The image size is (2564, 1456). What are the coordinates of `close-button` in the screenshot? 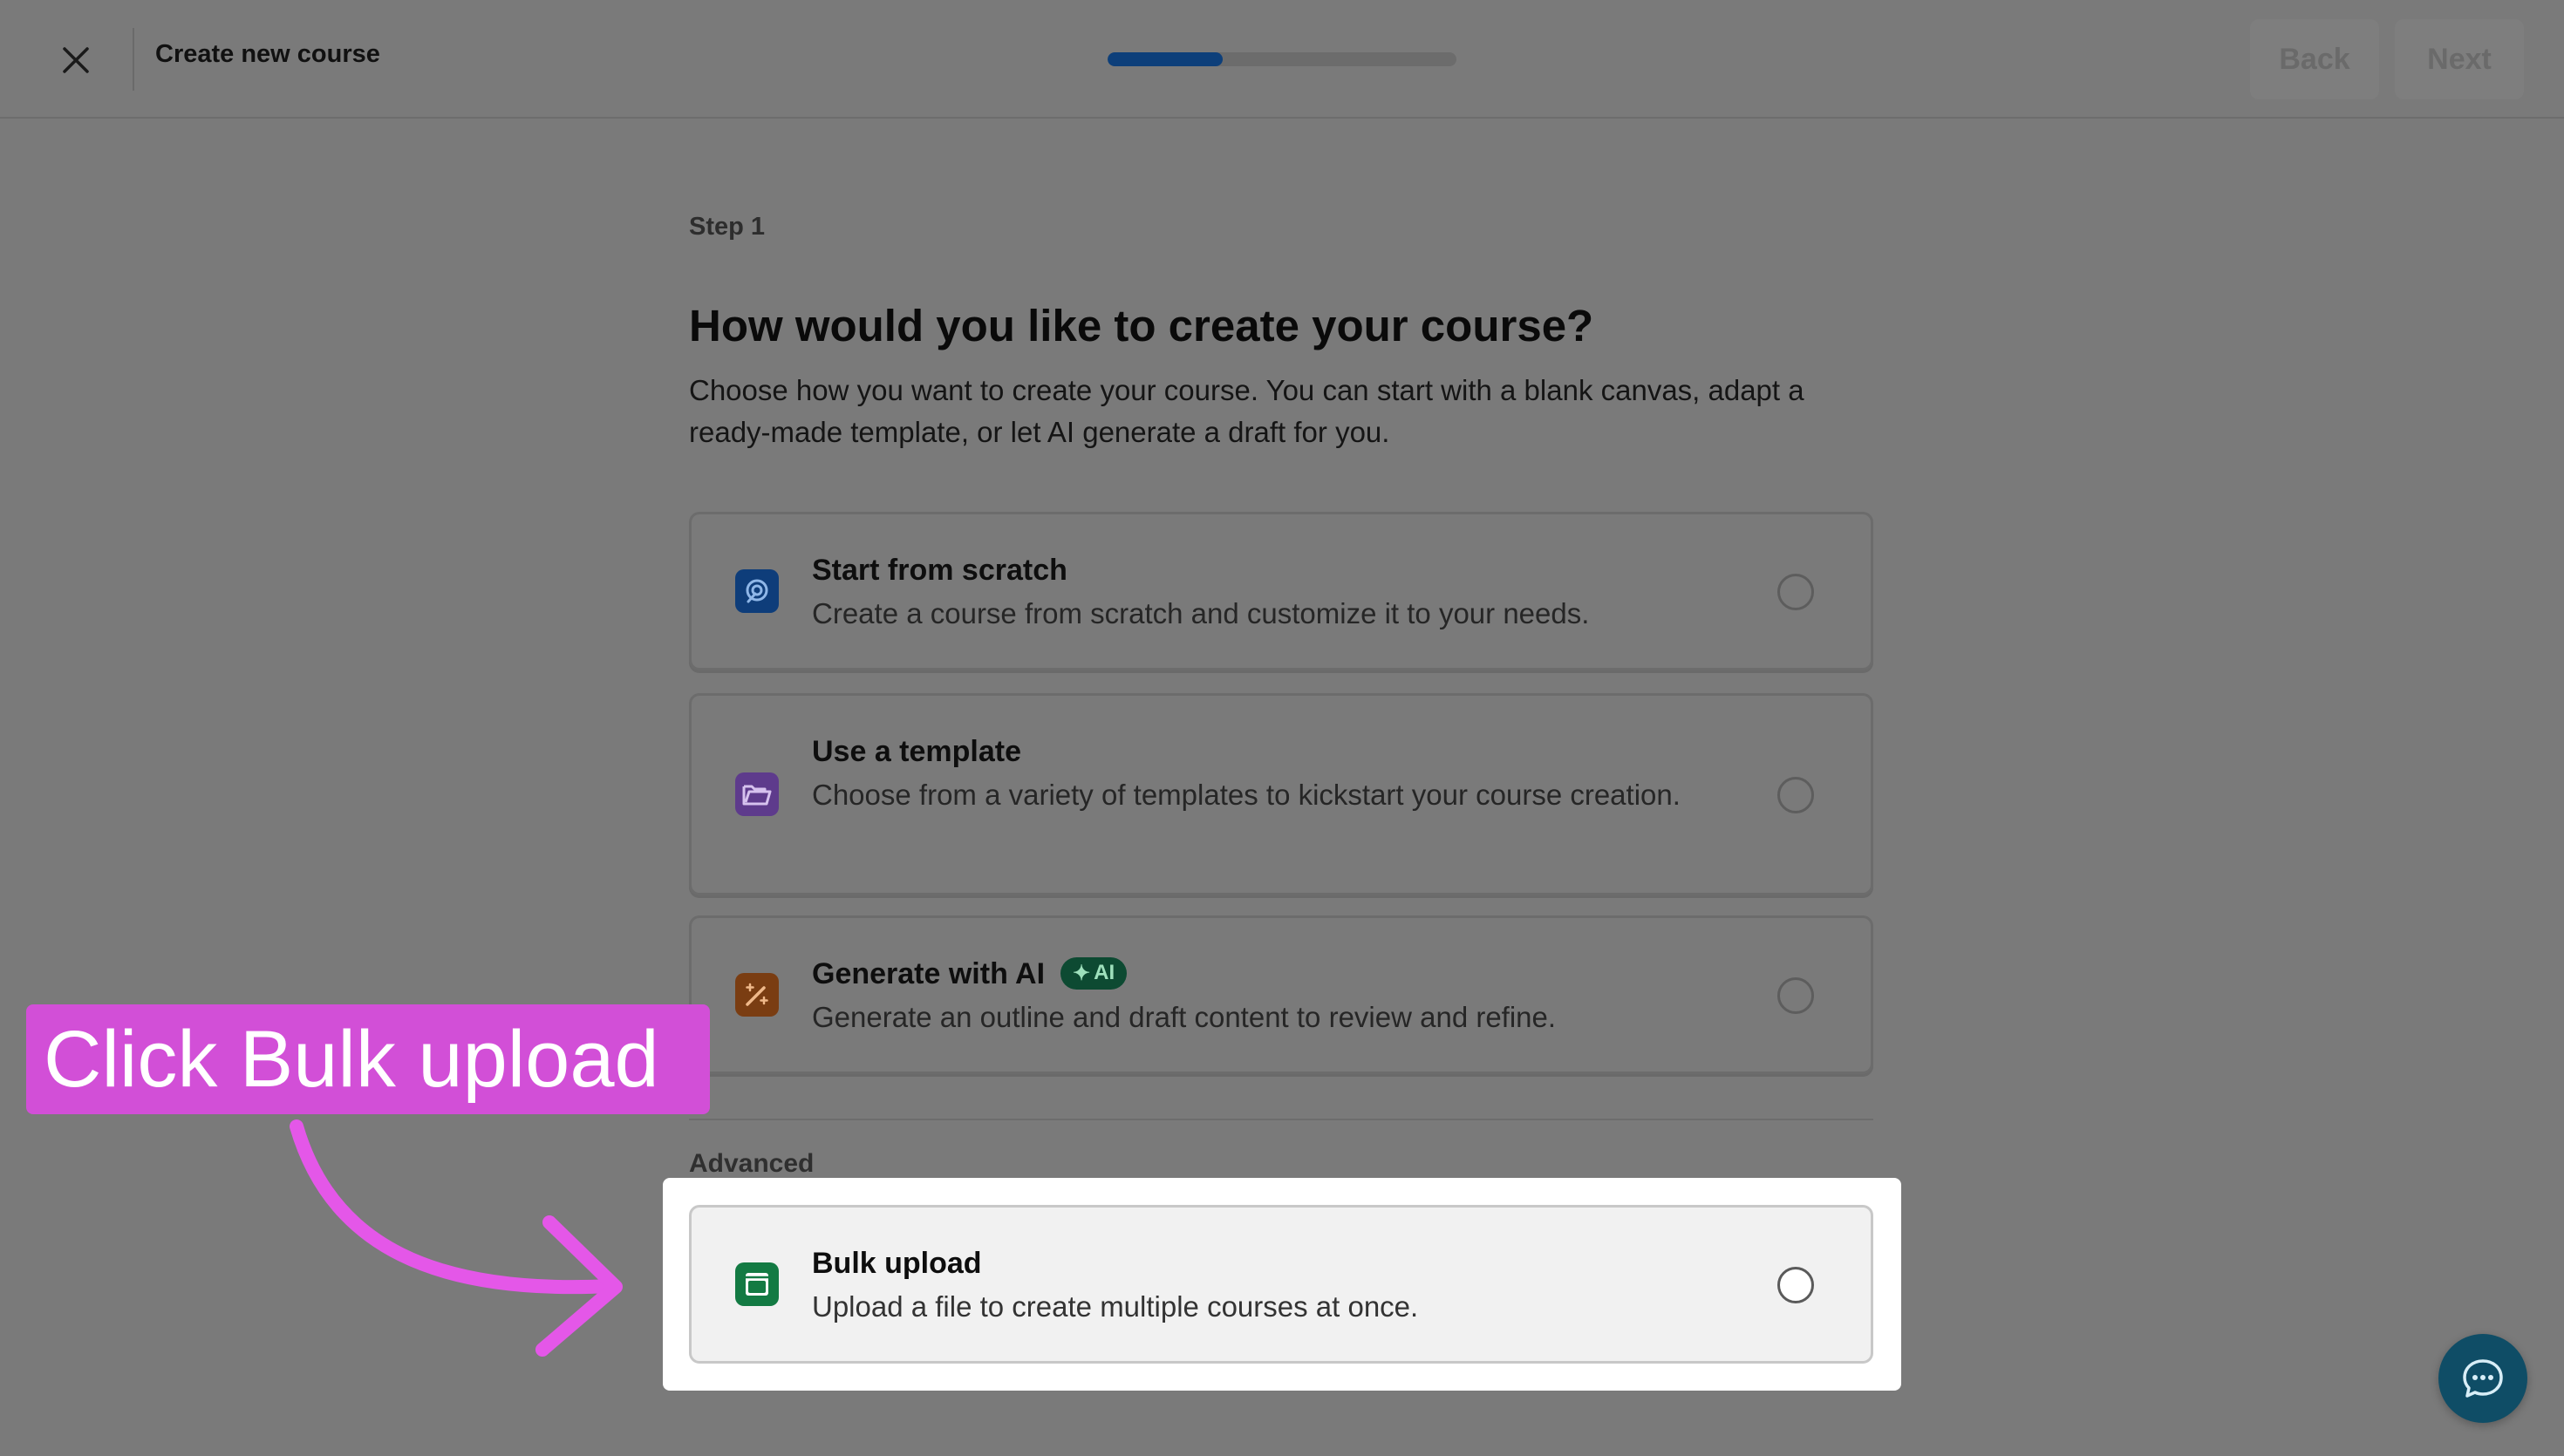 It's located at (76, 60).